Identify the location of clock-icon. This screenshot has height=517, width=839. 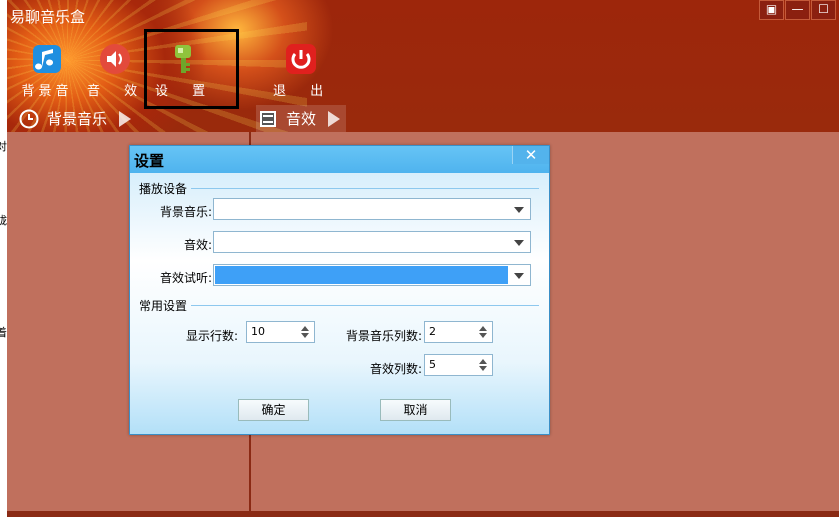
(29, 118).